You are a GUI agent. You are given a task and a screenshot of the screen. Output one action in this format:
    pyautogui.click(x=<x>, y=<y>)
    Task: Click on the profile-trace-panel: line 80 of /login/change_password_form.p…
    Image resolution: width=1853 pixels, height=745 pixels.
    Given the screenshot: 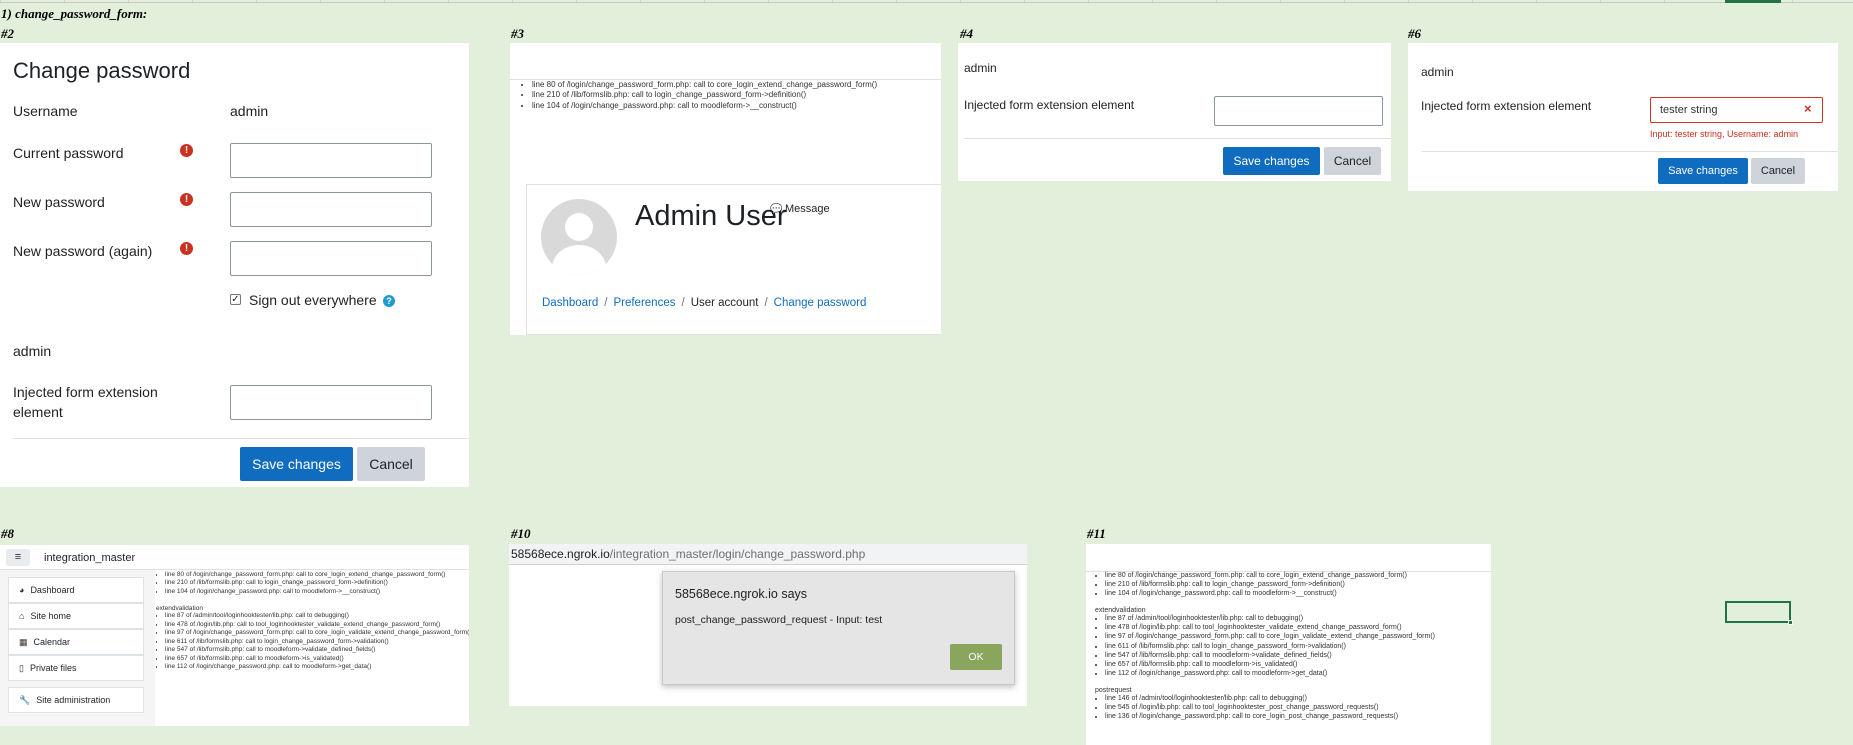 What is the action you would take?
    pyautogui.click(x=725, y=189)
    